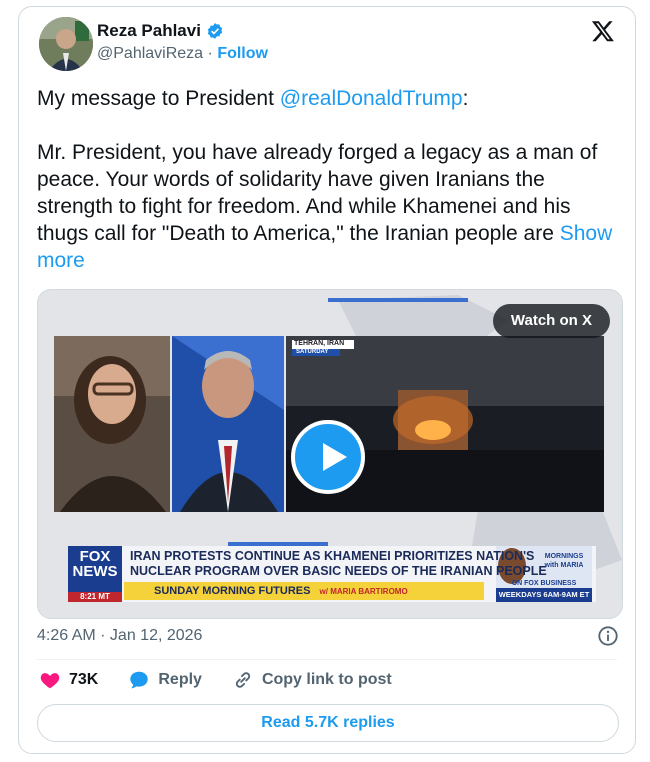  Describe the element at coordinates (328, 723) in the screenshot. I see `read-replies-button: Read 5.7K replies` at that location.